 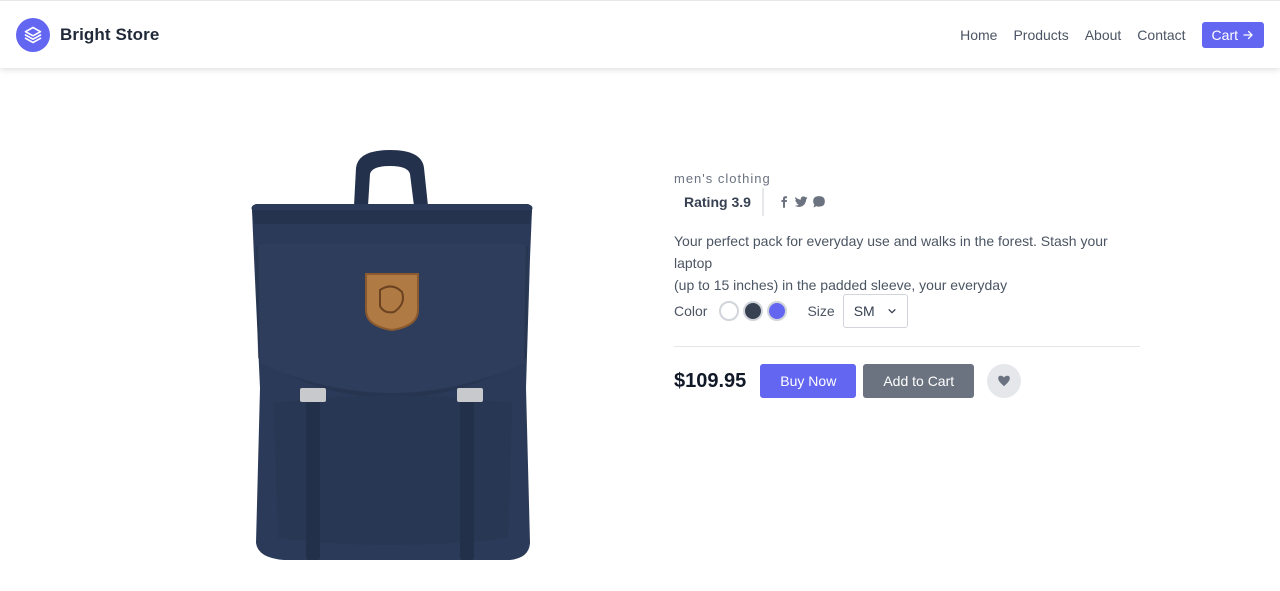 I want to click on product-rating: Rating 3.9, so click(x=719, y=202).